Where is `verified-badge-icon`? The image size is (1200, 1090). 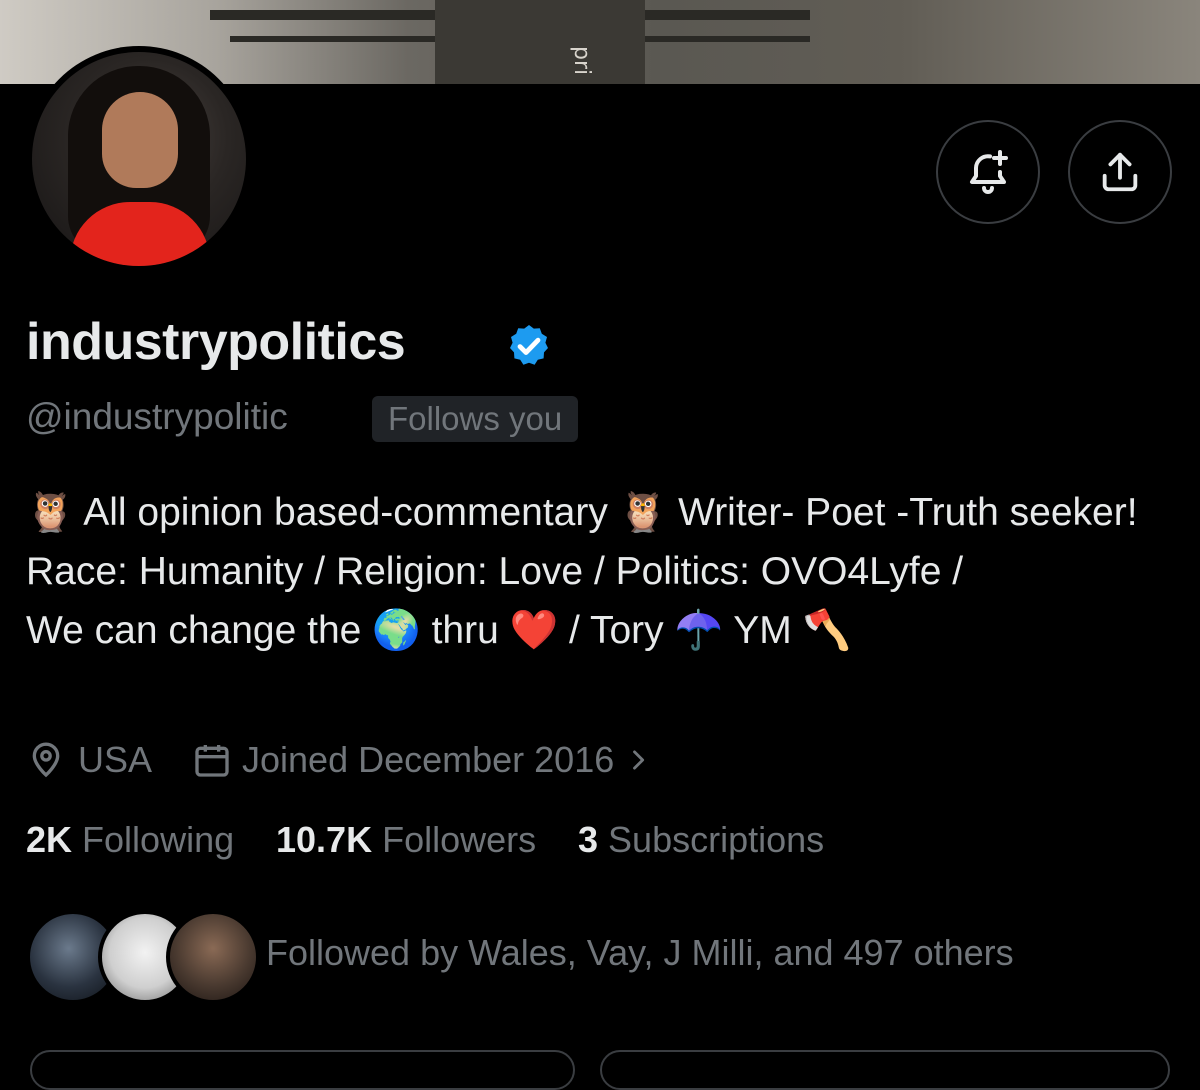 verified-badge-icon is located at coordinates (529, 346).